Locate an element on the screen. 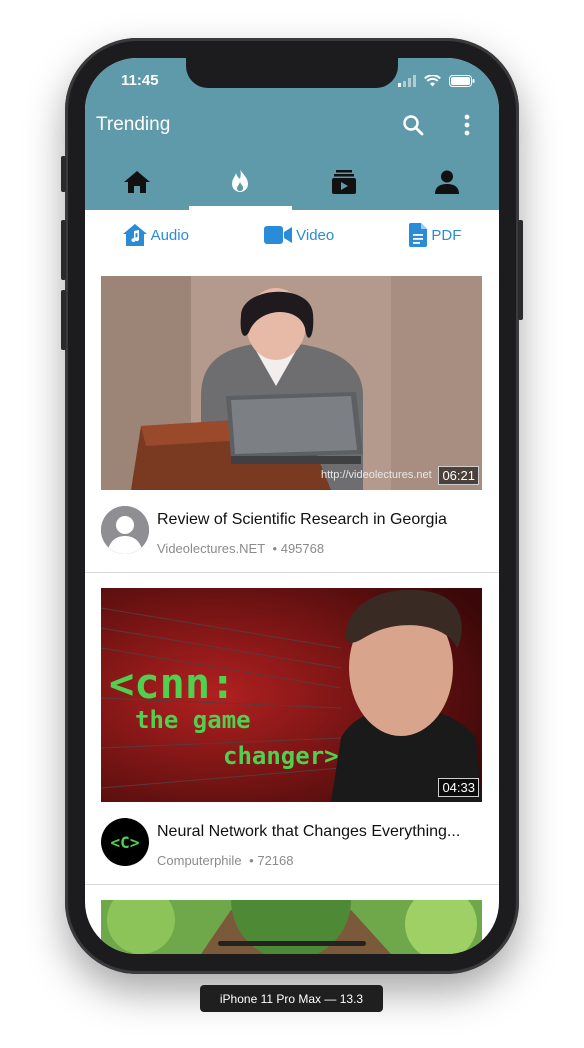 The height and width of the screenshot is (1048, 584). device-volume-down is located at coordinates (63, 320).